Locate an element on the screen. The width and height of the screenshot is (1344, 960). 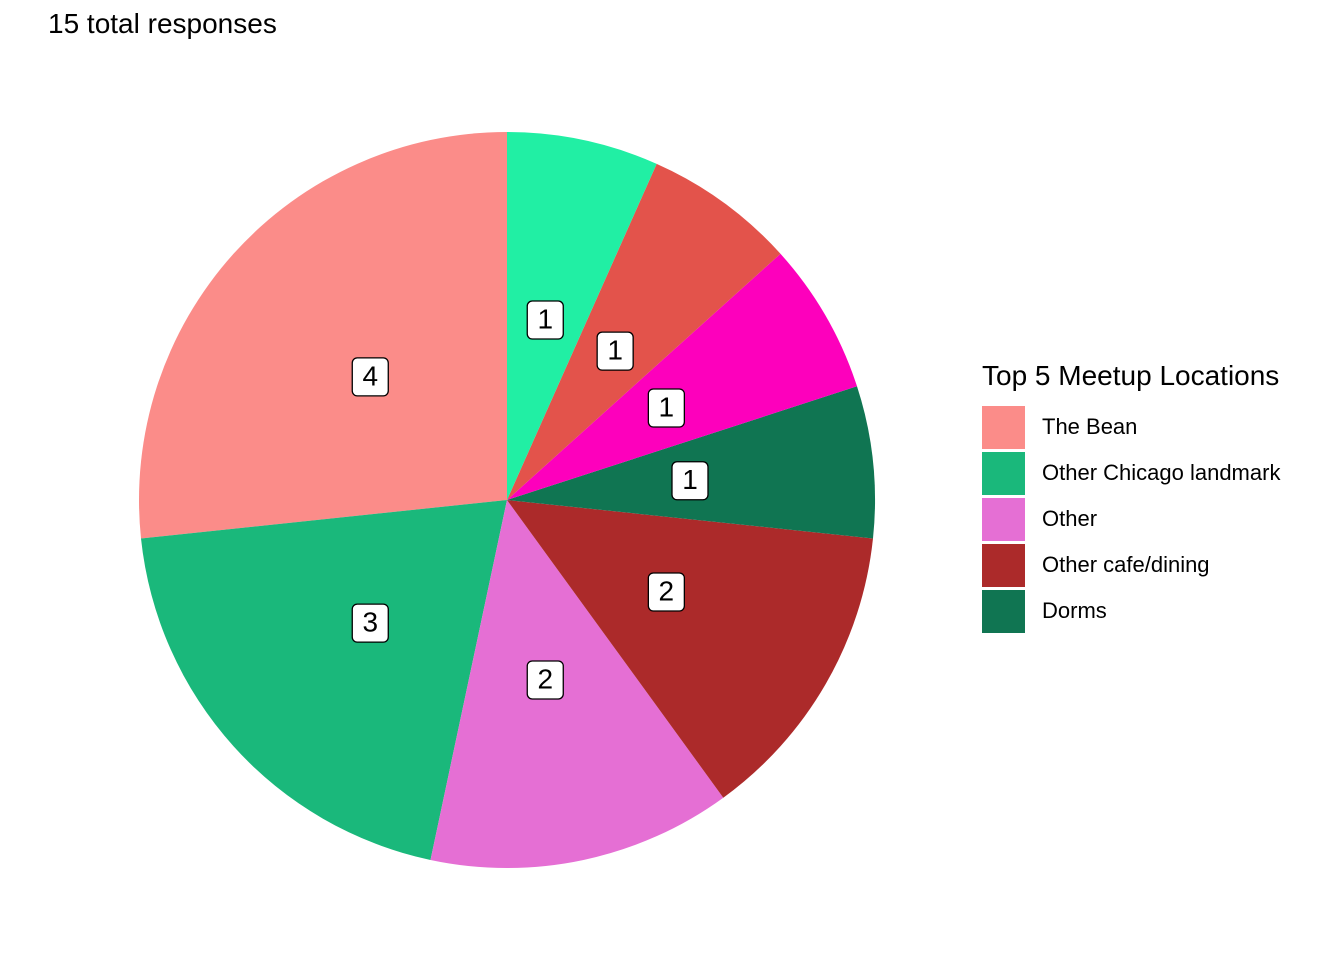
legend-item-other-chicago-landmark-1: Other Chicago landmark is located at coordinates (1131, 473).